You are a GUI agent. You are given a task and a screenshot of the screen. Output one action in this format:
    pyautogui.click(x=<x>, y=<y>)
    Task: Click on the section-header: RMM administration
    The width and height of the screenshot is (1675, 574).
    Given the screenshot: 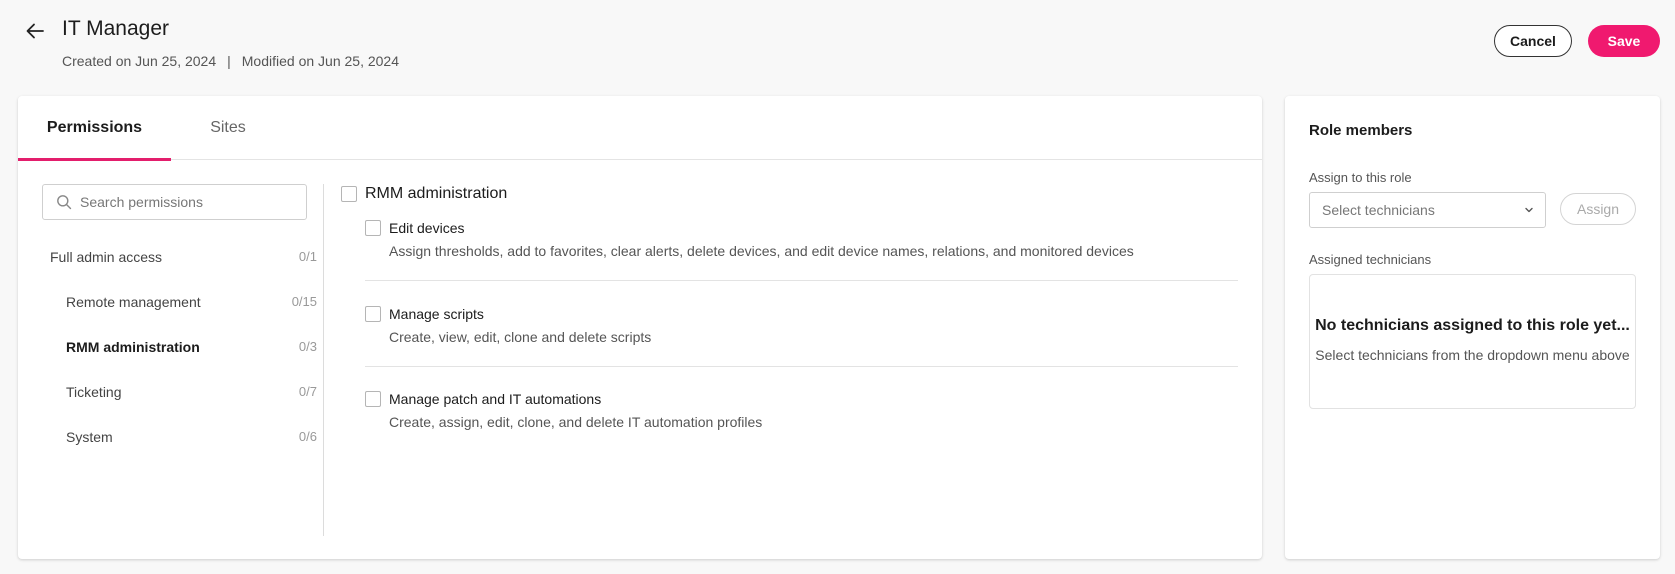 What is the action you would take?
    pyautogui.click(x=424, y=194)
    